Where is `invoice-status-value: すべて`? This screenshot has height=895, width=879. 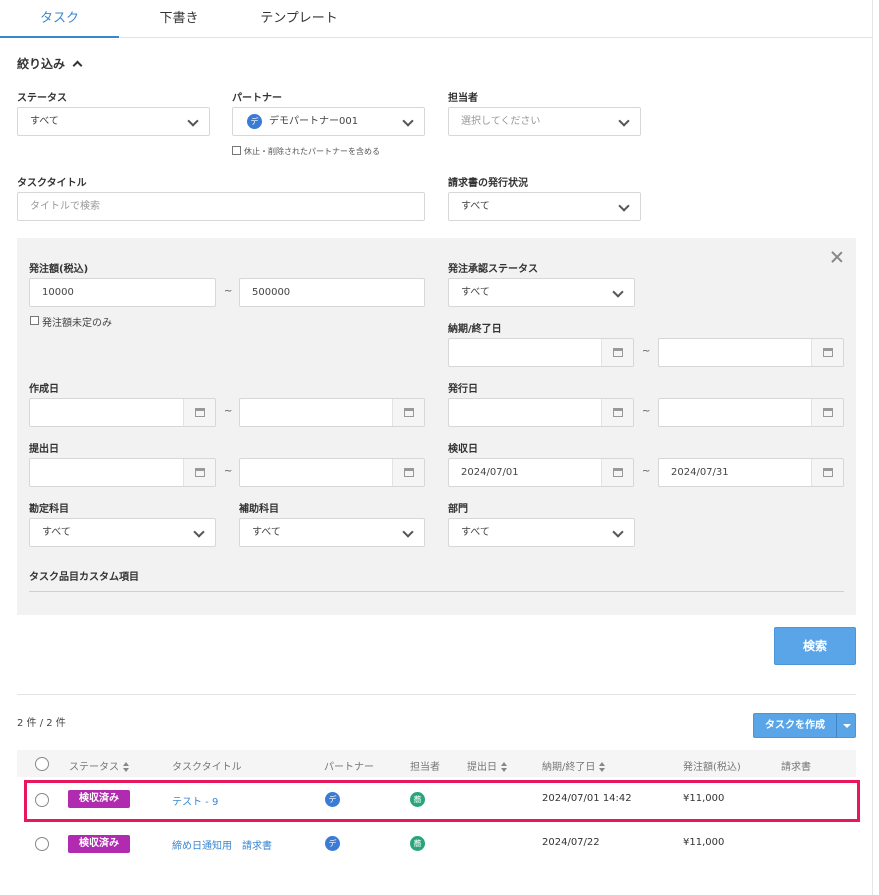 invoice-status-value: すべて is located at coordinates (475, 206).